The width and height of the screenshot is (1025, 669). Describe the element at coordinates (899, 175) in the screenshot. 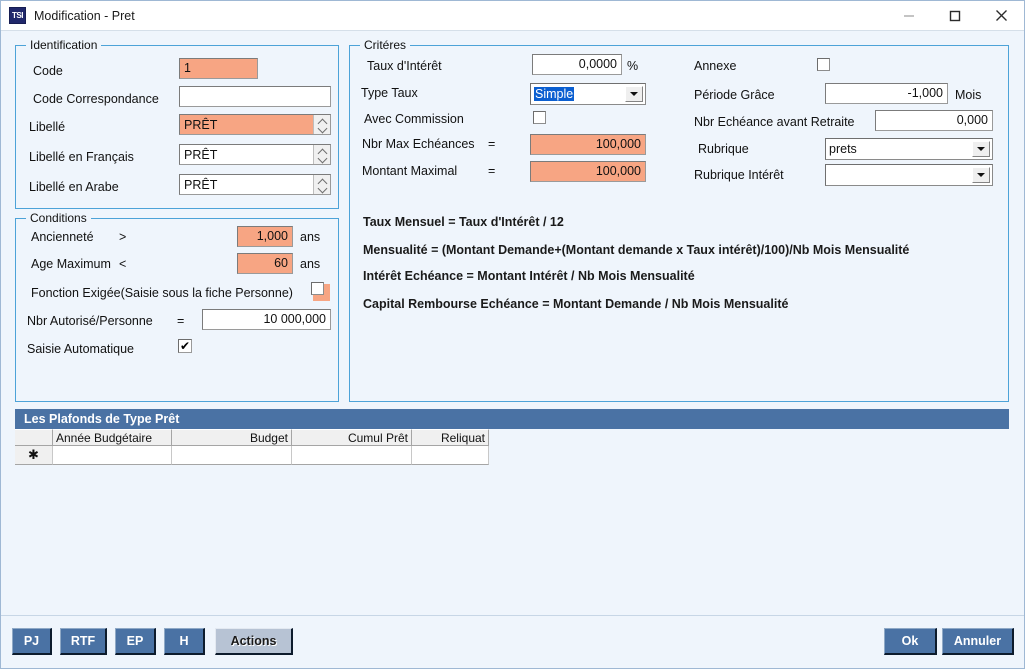

I see `rubrique-interet-value` at that location.